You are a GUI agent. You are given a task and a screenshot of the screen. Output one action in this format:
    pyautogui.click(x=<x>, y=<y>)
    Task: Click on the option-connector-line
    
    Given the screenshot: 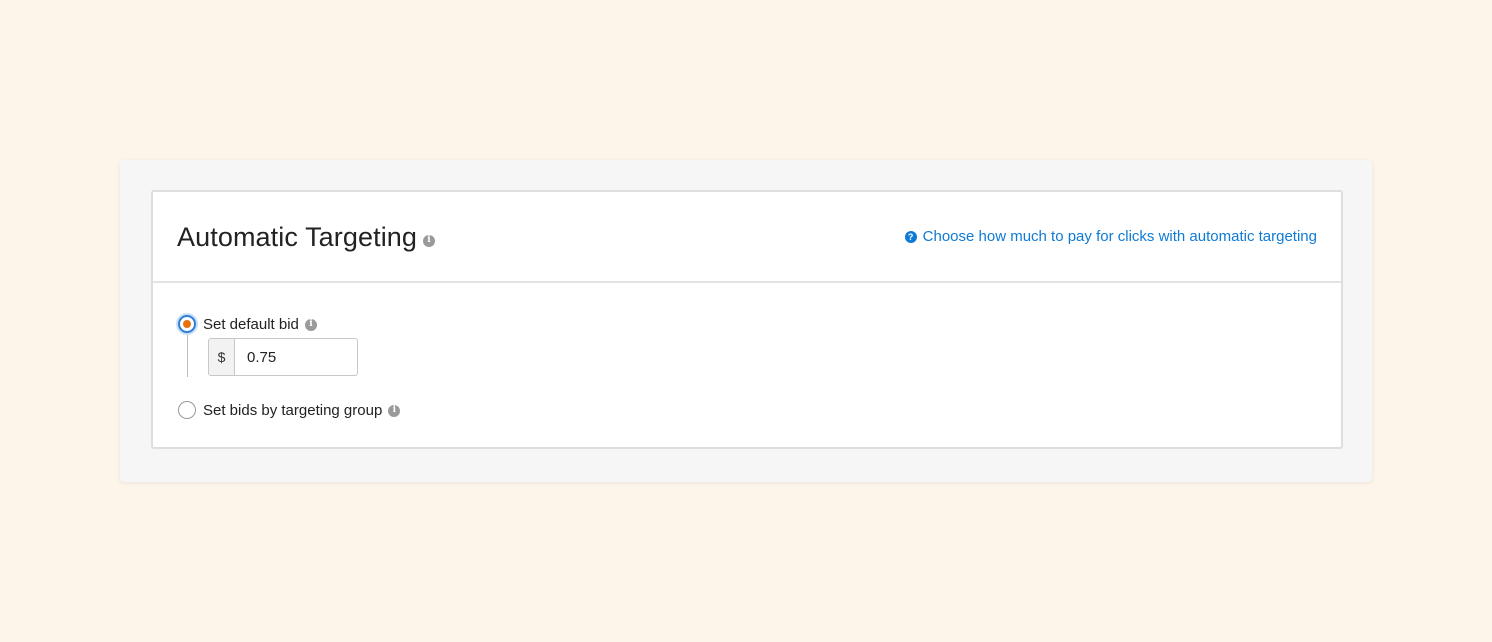 What is the action you would take?
    pyautogui.click(x=187, y=356)
    